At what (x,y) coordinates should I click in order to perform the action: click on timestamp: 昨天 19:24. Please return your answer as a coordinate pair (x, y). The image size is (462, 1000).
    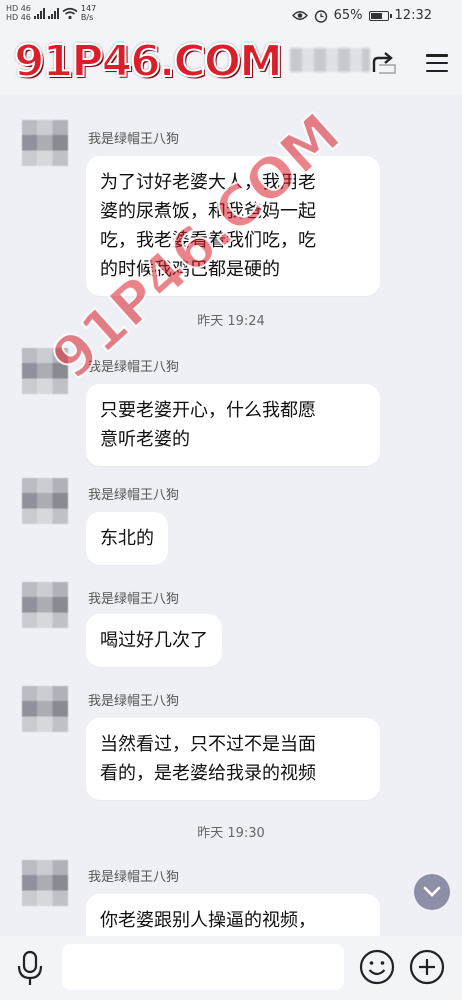
    Looking at the image, I should click on (231, 321).